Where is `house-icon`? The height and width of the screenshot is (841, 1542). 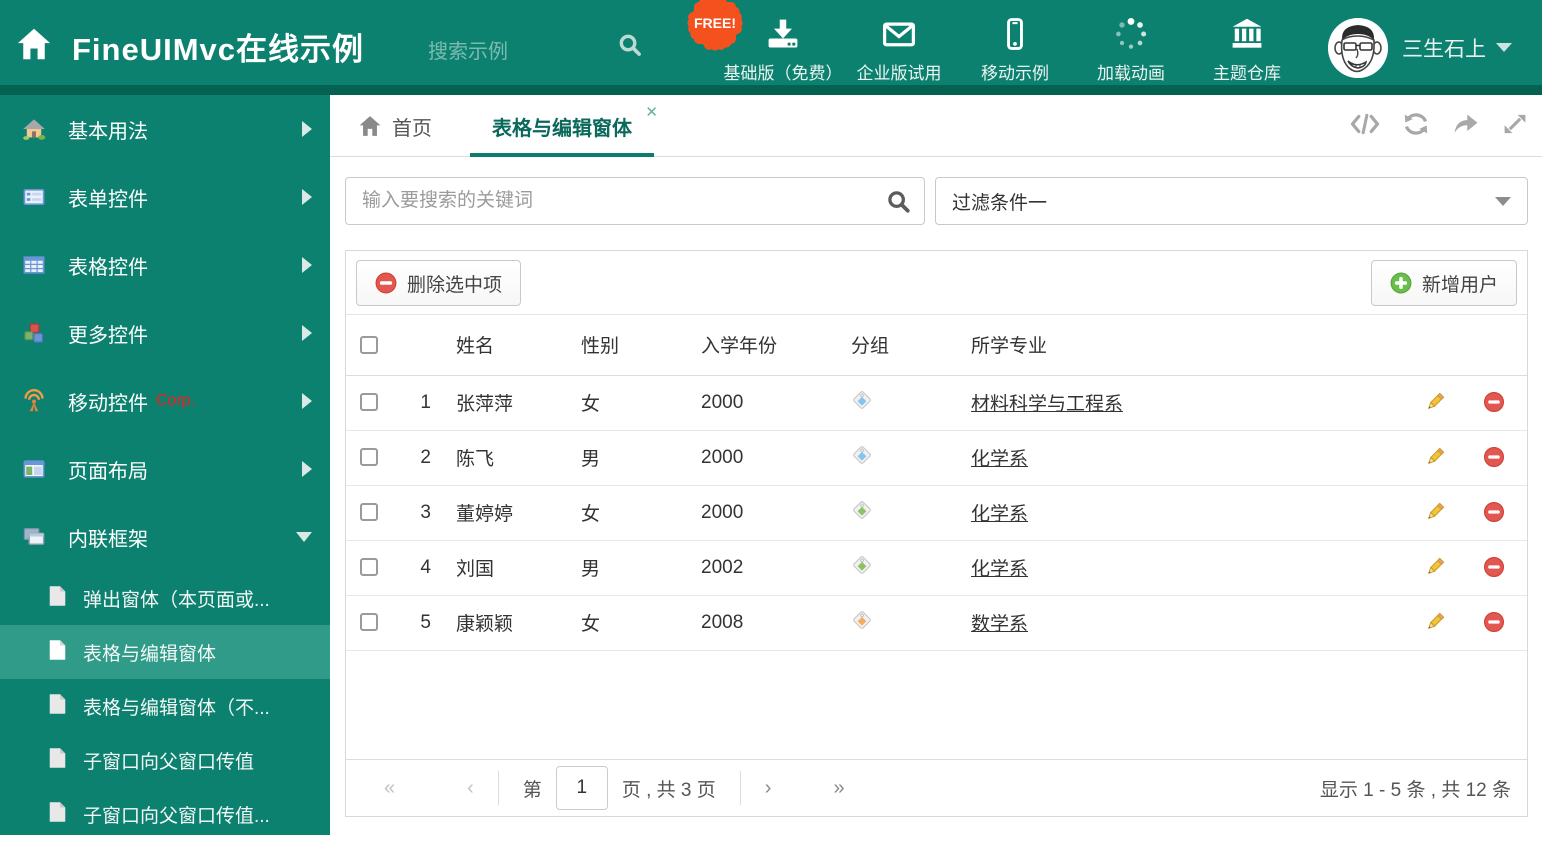
house-icon is located at coordinates (34, 129).